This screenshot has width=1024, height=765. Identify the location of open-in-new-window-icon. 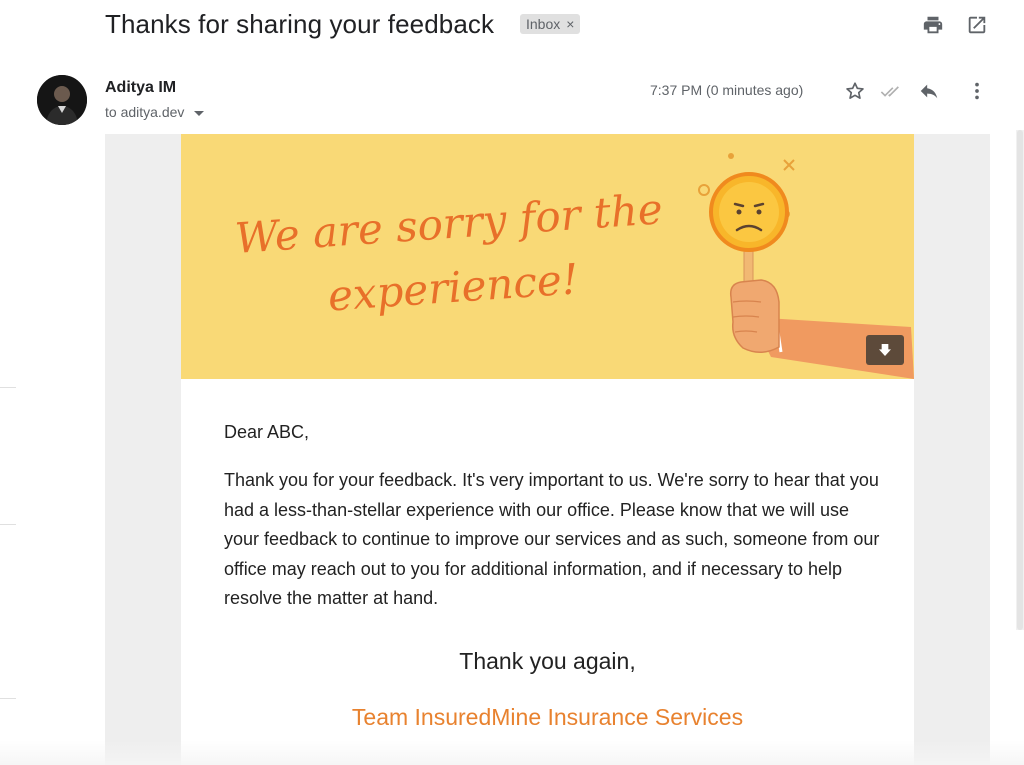
(977, 25).